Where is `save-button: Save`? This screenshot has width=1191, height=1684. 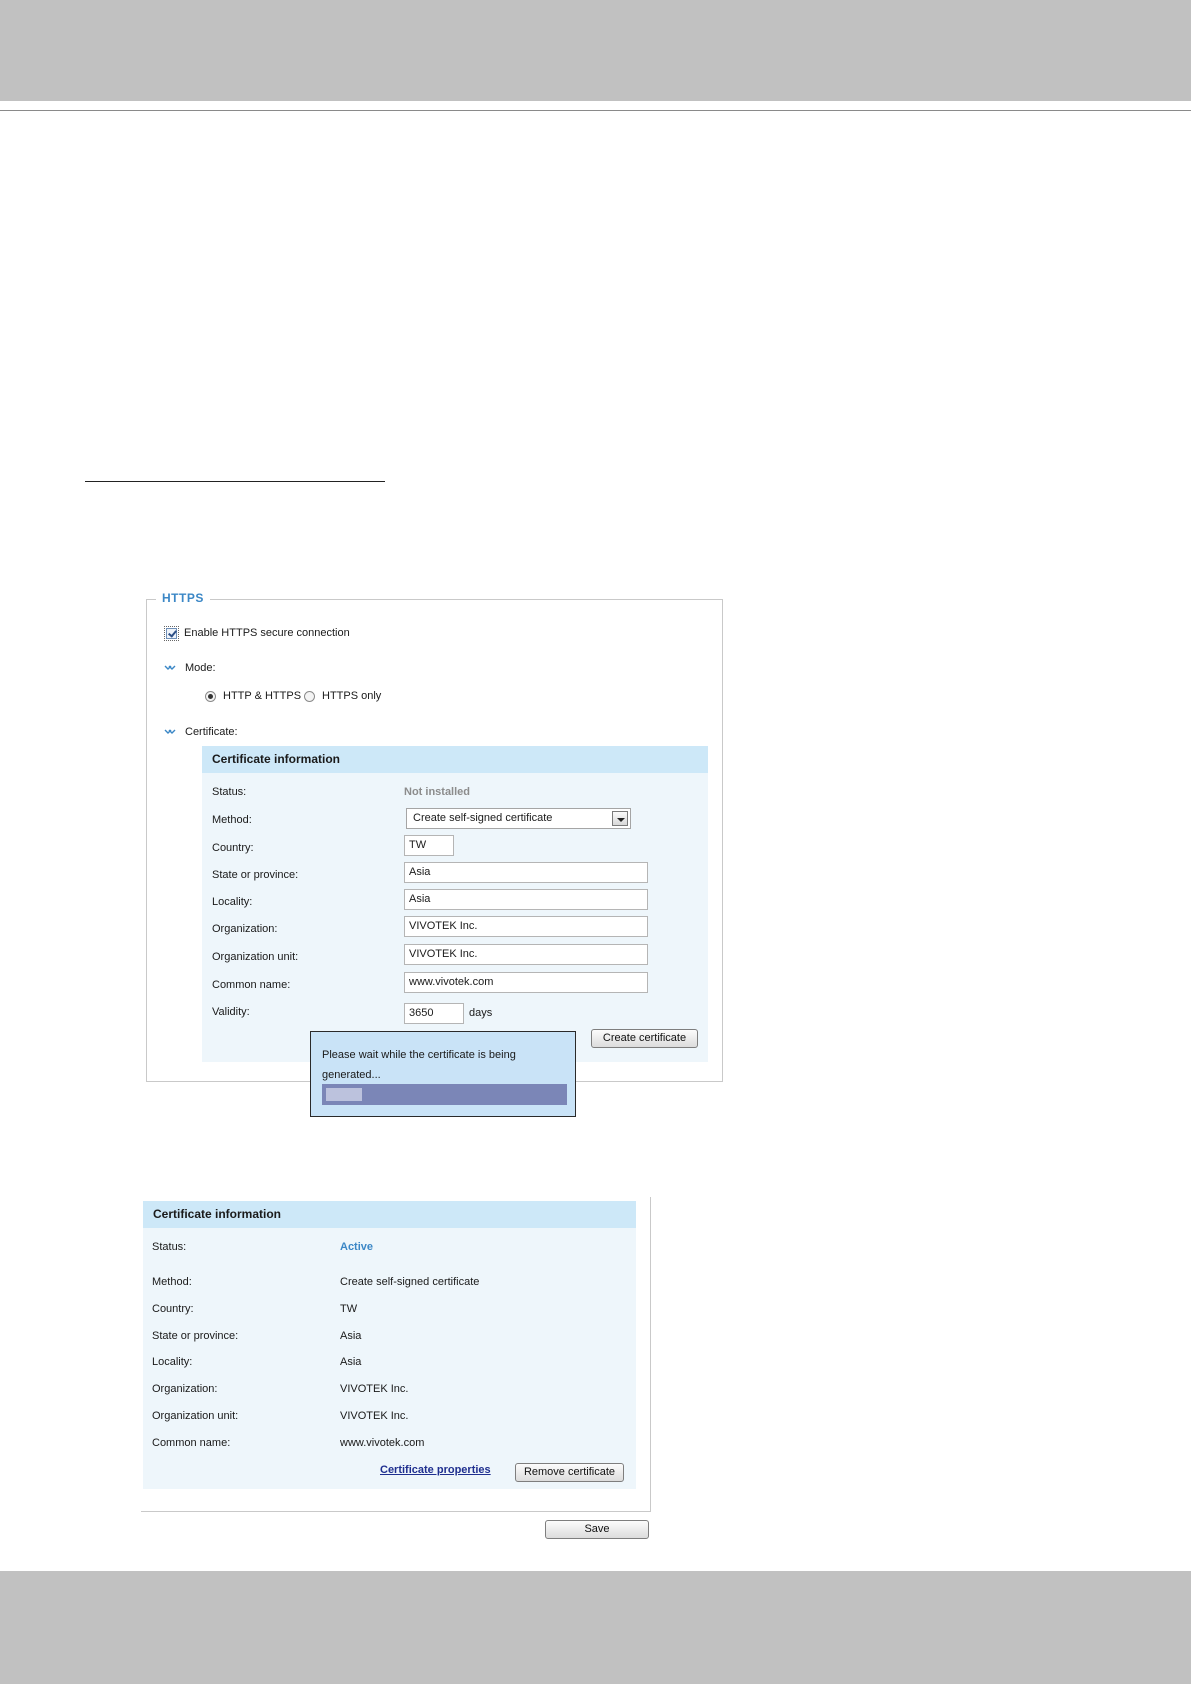 save-button: Save is located at coordinates (597, 1529).